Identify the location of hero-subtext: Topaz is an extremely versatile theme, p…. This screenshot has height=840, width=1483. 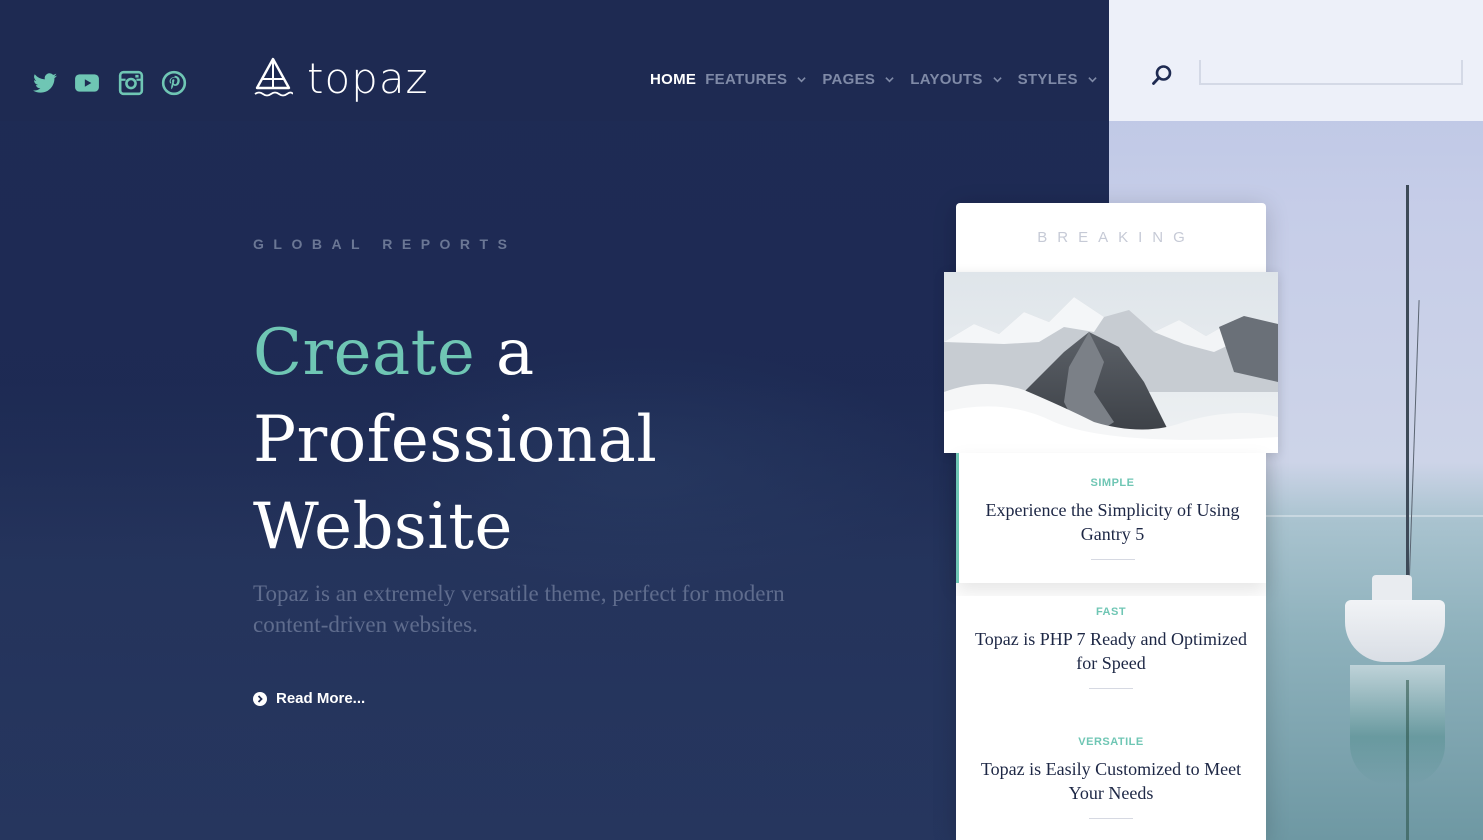
(519, 609).